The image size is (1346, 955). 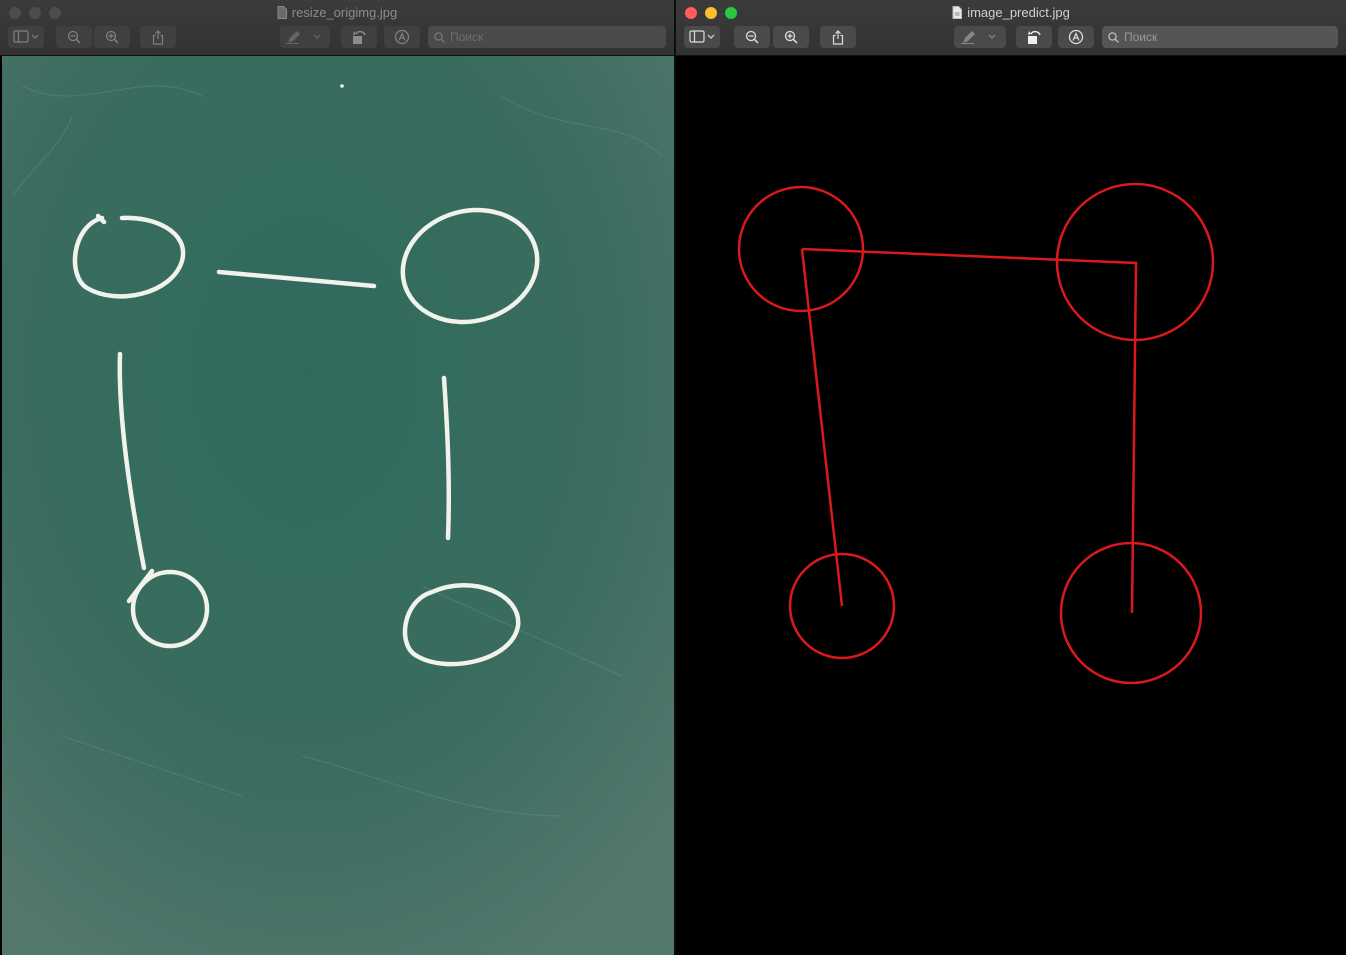 I want to click on window-title: image_predict.jpg, so click(x=1011, y=13).